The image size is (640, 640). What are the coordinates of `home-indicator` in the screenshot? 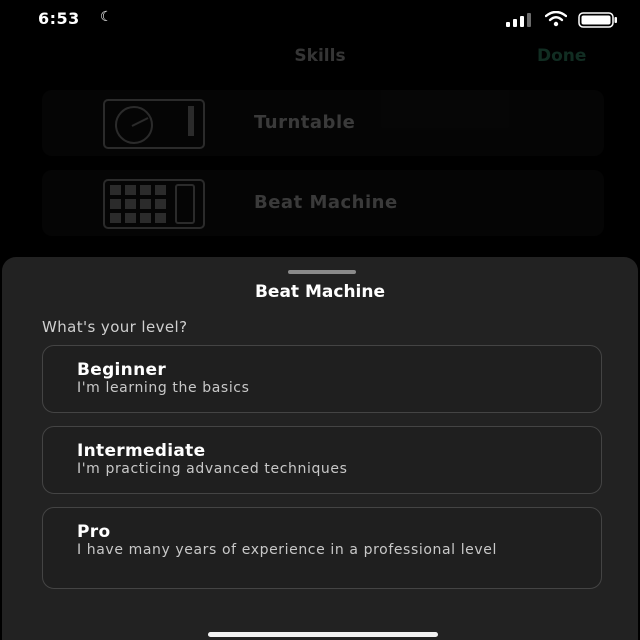 It's located at (323, 634).